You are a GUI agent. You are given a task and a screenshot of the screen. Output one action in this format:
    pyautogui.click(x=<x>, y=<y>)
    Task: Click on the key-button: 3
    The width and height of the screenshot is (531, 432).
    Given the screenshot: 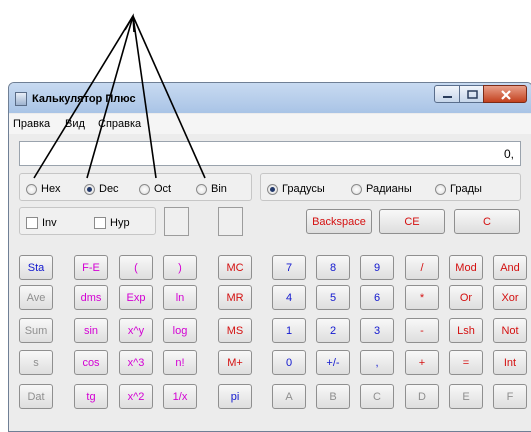 What is the action you would take?
    pyautogui.click(x=377, y=330)
    